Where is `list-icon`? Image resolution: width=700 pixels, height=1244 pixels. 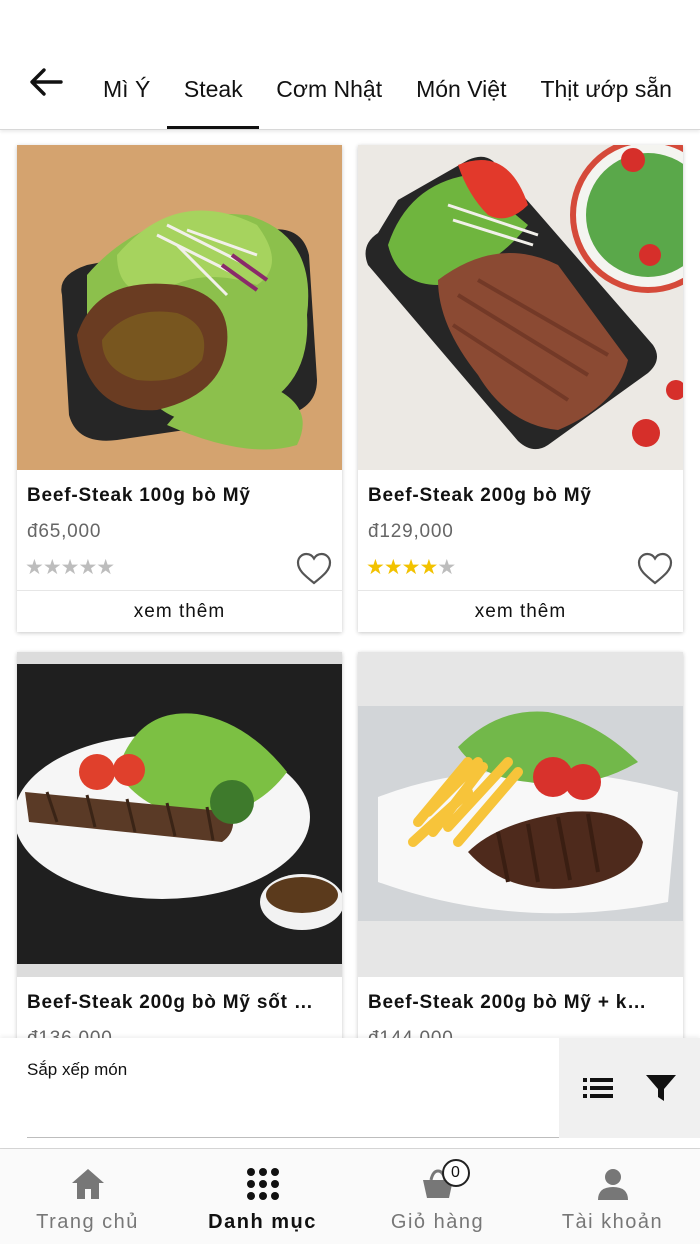 list-icon is located at coordinates (598, 1088).